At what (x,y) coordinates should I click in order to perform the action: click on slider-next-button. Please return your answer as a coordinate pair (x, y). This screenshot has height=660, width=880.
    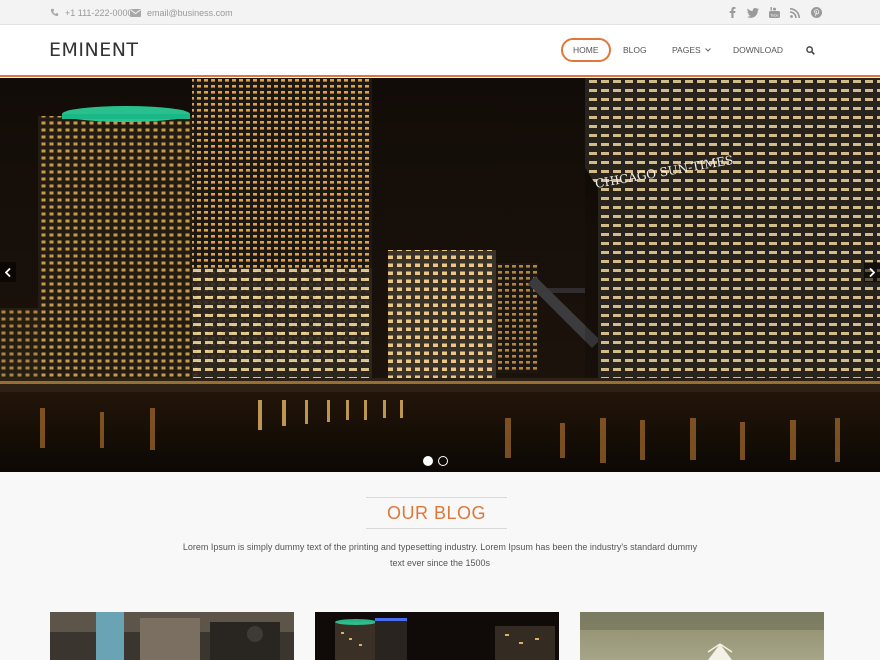
    Looking at the image, I should click on (872, 272).